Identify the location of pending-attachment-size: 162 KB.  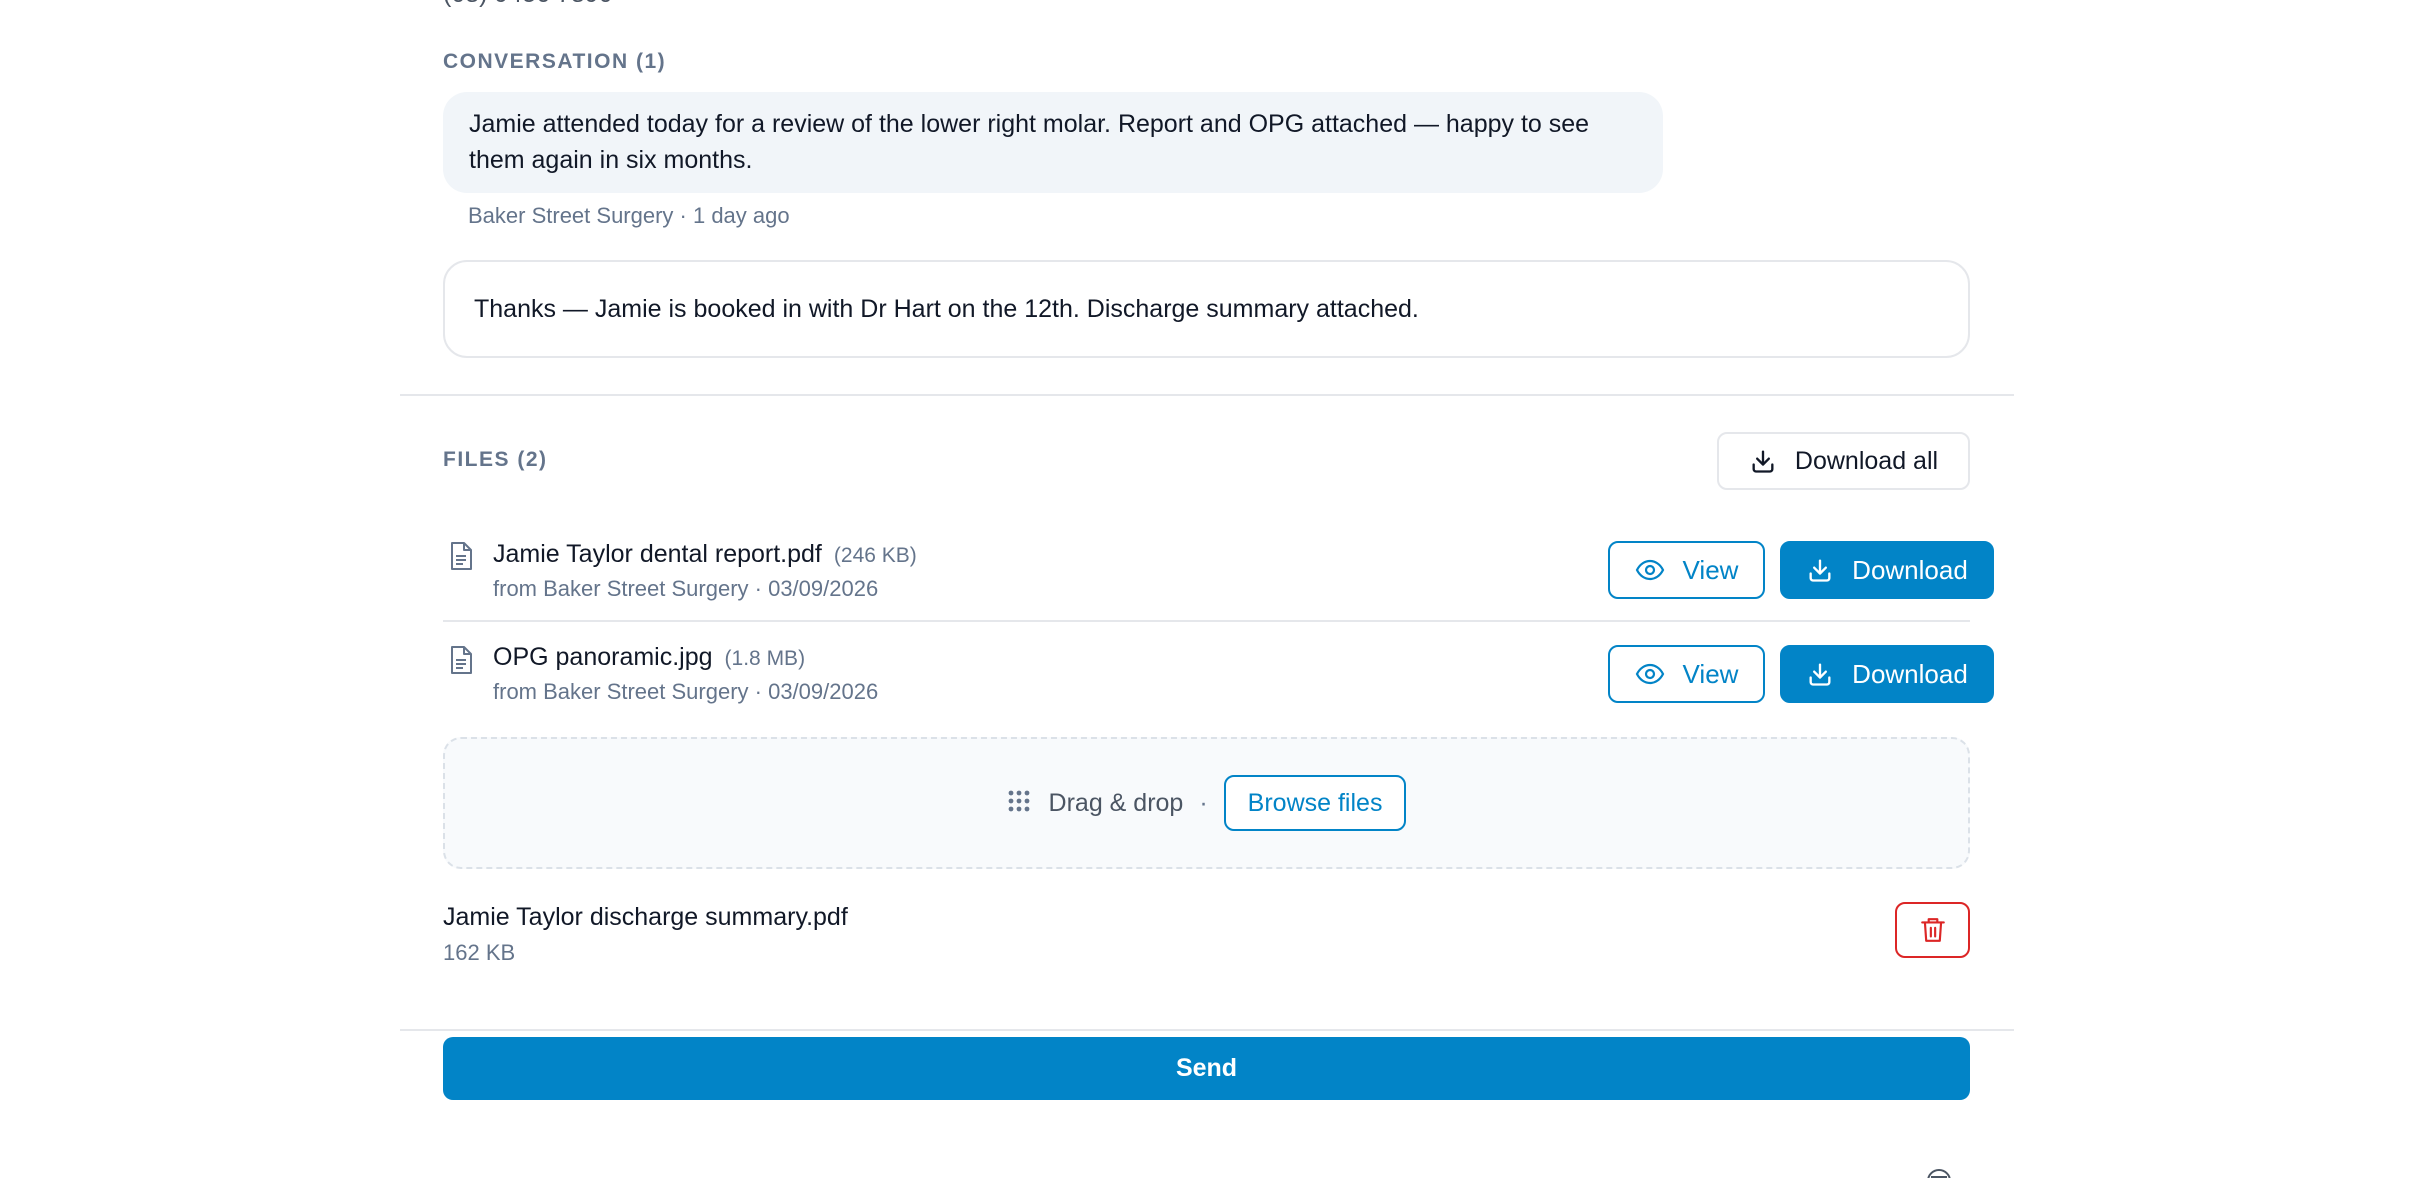
(479, 952).